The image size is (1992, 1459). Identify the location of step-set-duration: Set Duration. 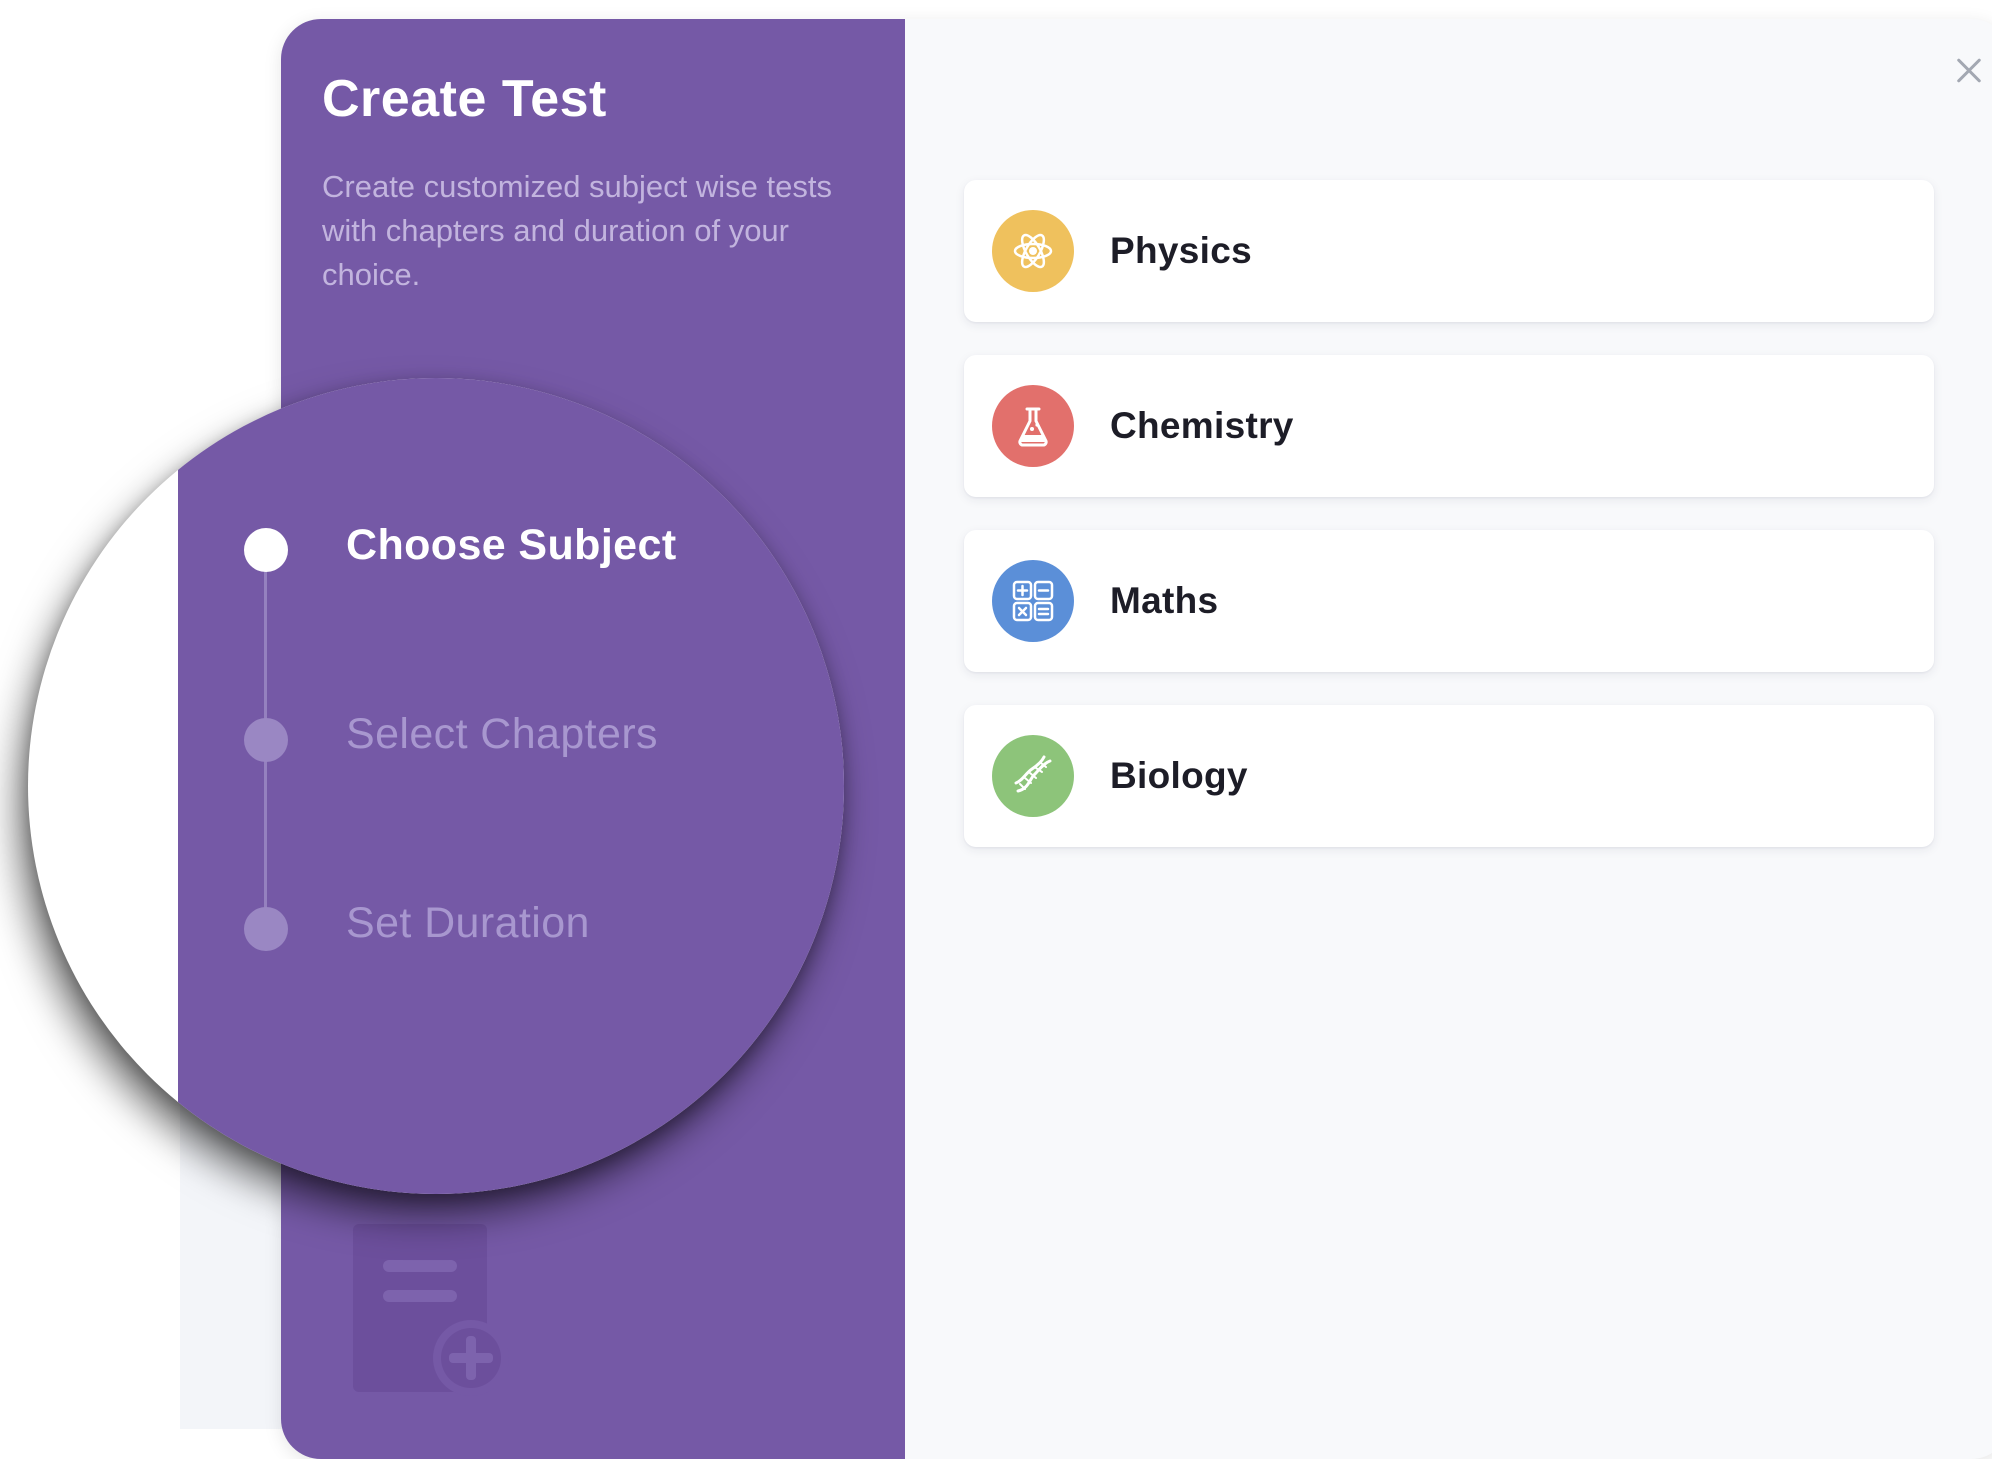
(468, 923).